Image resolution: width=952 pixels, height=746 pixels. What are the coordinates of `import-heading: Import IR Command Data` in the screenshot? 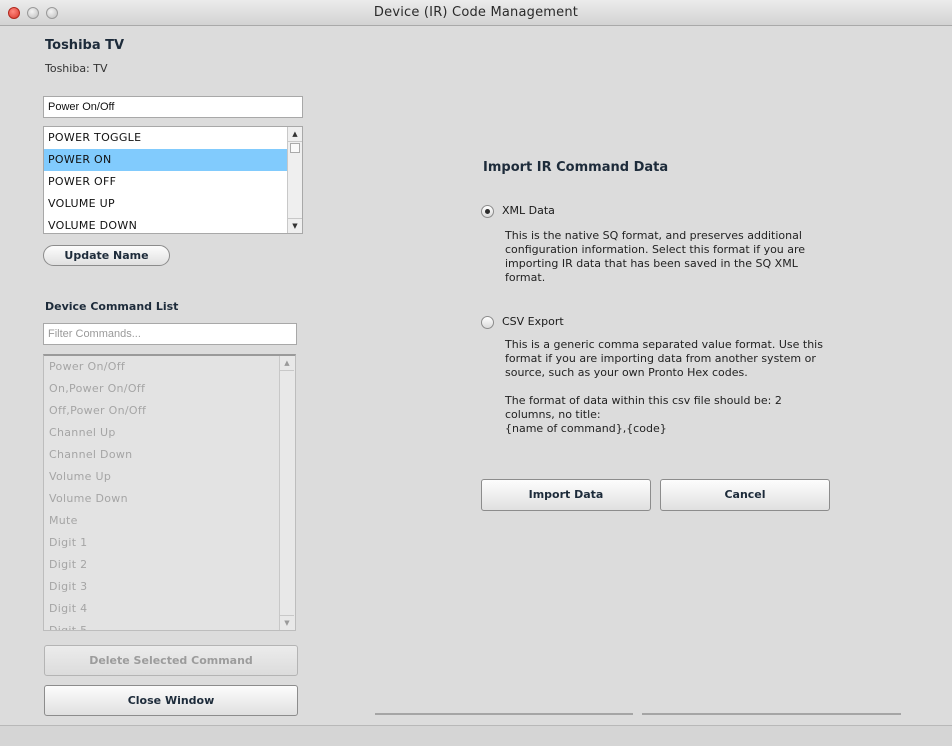 It's located at (576, 167).